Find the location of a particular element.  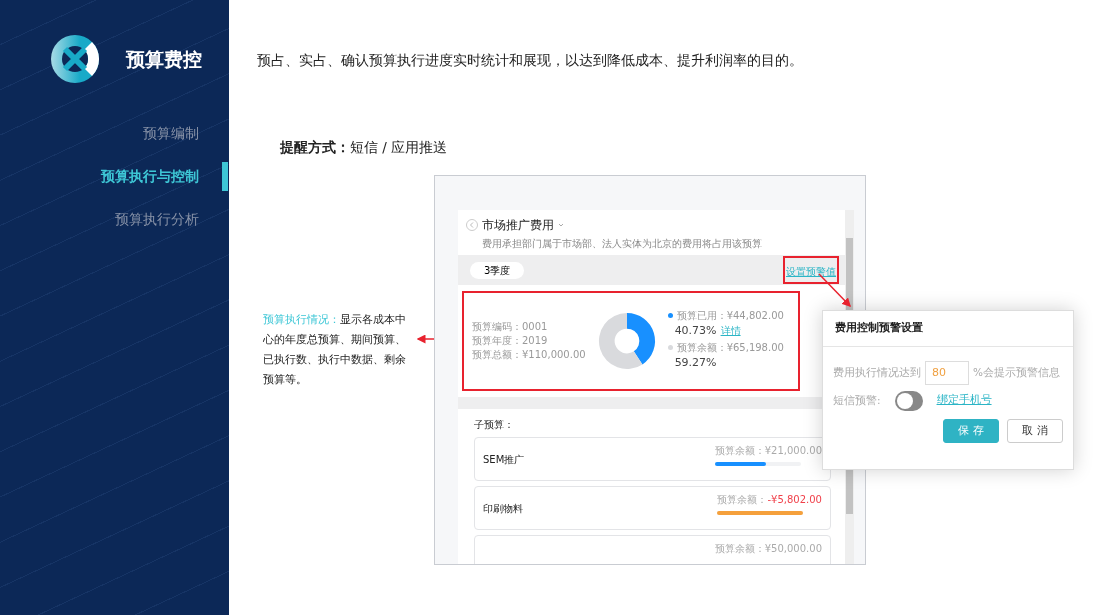

sub-budget-name: SEM推广 is located at coordinates (504, 459).